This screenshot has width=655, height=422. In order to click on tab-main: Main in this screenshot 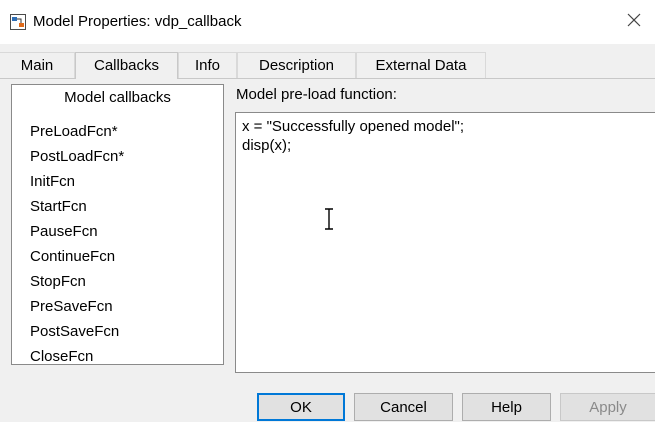, I will do `click(37, 65)`.